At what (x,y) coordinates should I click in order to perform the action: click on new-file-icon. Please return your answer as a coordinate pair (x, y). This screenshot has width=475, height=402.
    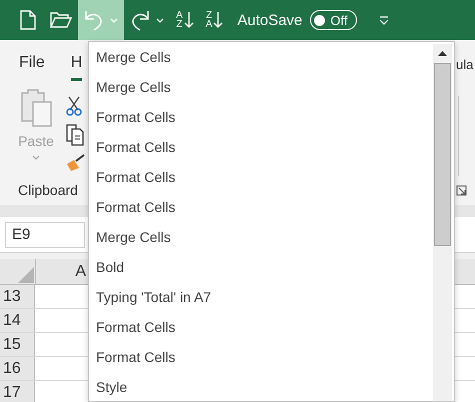
    Looking at the image, I should click on (28, 20).